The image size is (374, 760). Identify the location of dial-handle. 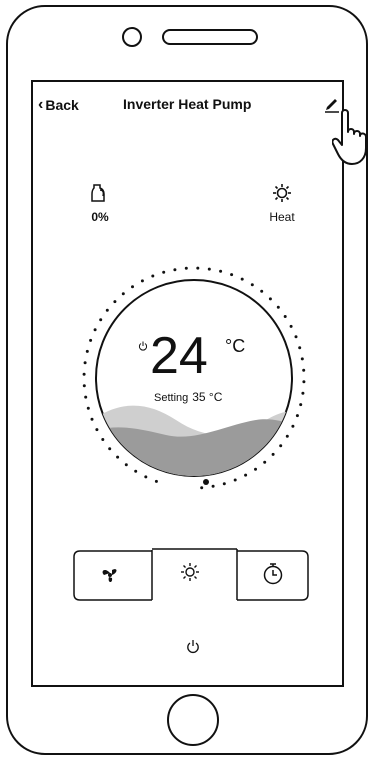
(206, 482).